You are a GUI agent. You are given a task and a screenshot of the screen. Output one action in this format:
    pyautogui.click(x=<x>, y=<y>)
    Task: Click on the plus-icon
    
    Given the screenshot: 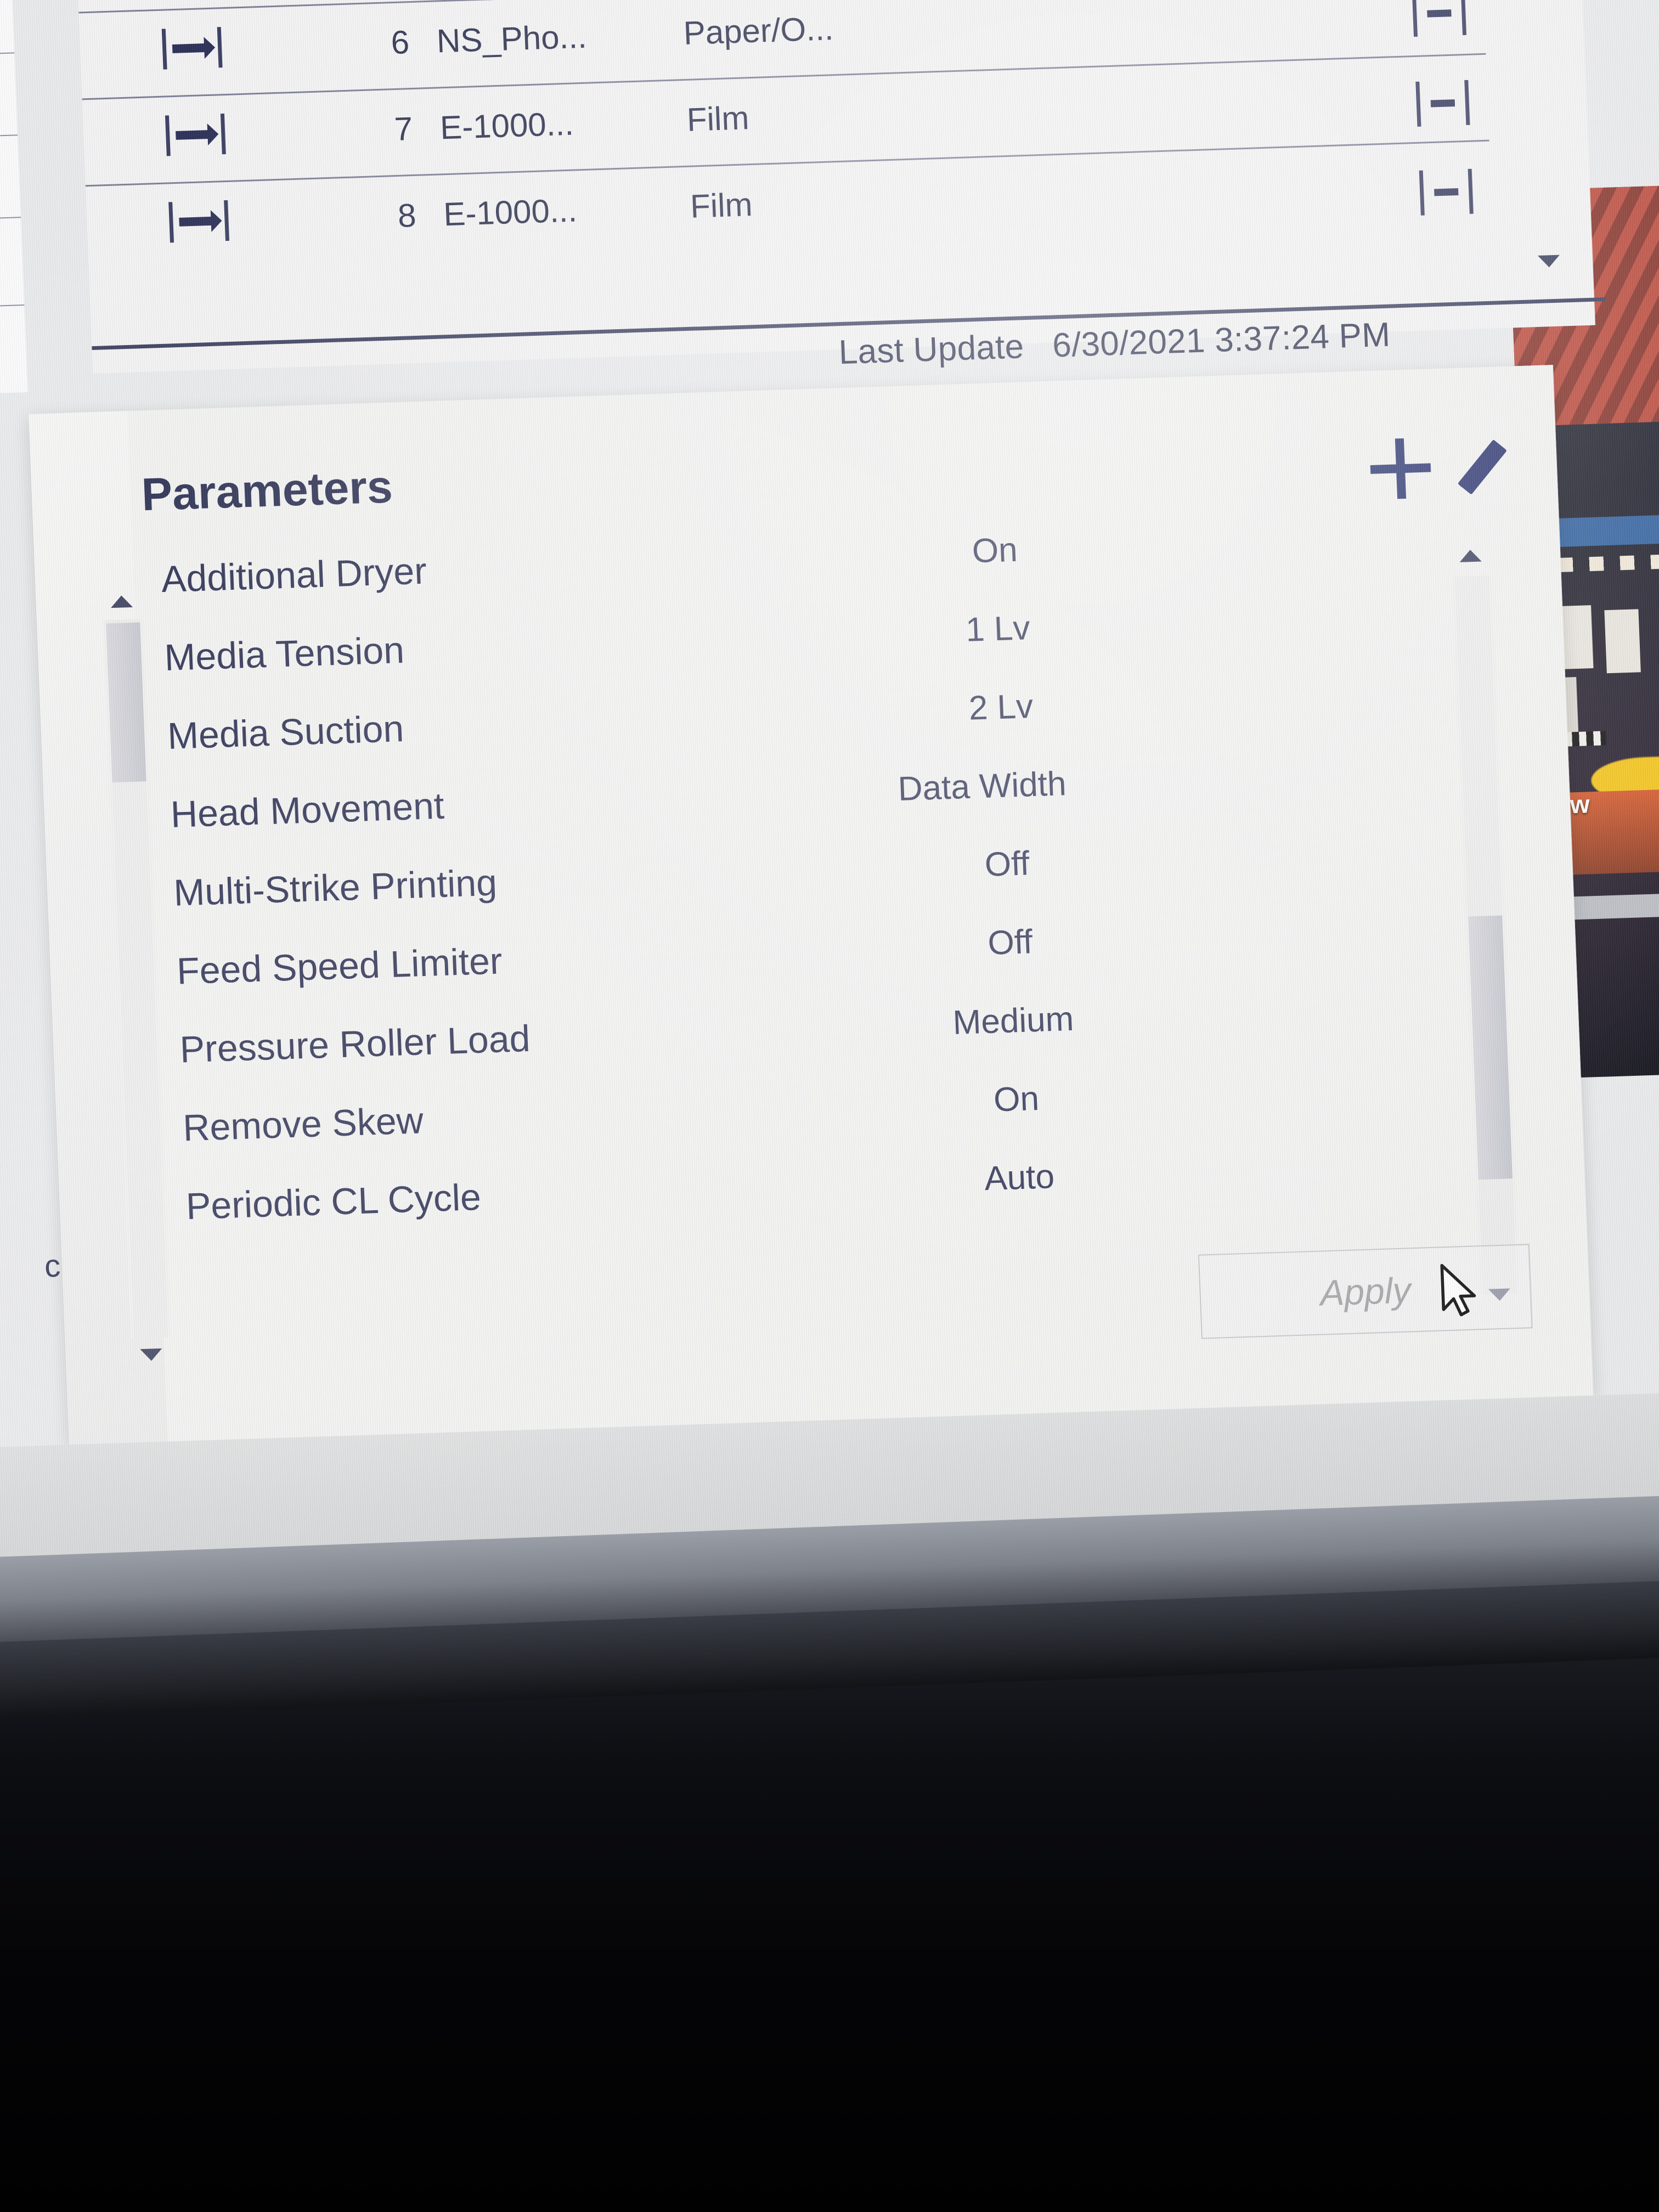 What is the action you would take?
    pyautogui.click(x=1400, y=468)
    